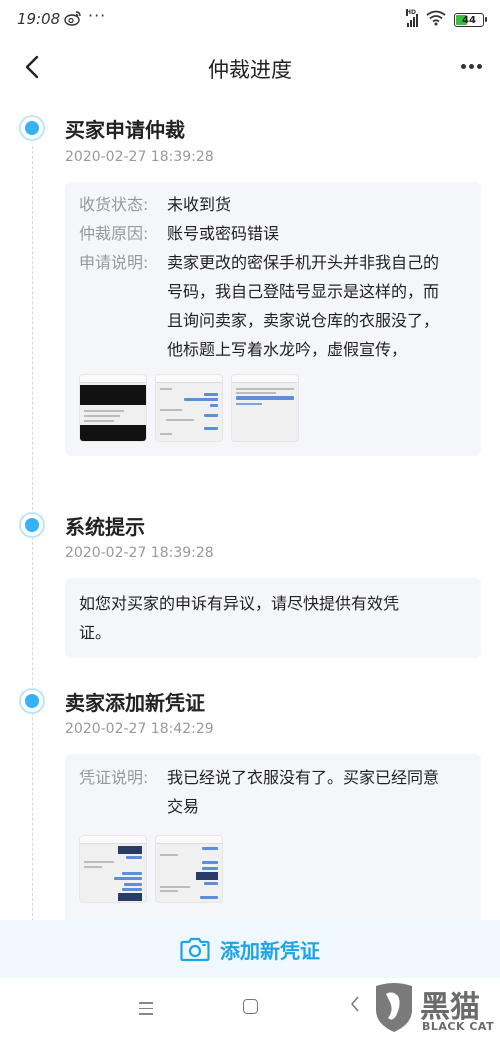 The width and height of the screenshot is (500, 1038). I want to click on system-tip-text: 如您对买家的申诉有异议，请尽快提供有效凭证。, so click(239, 618).